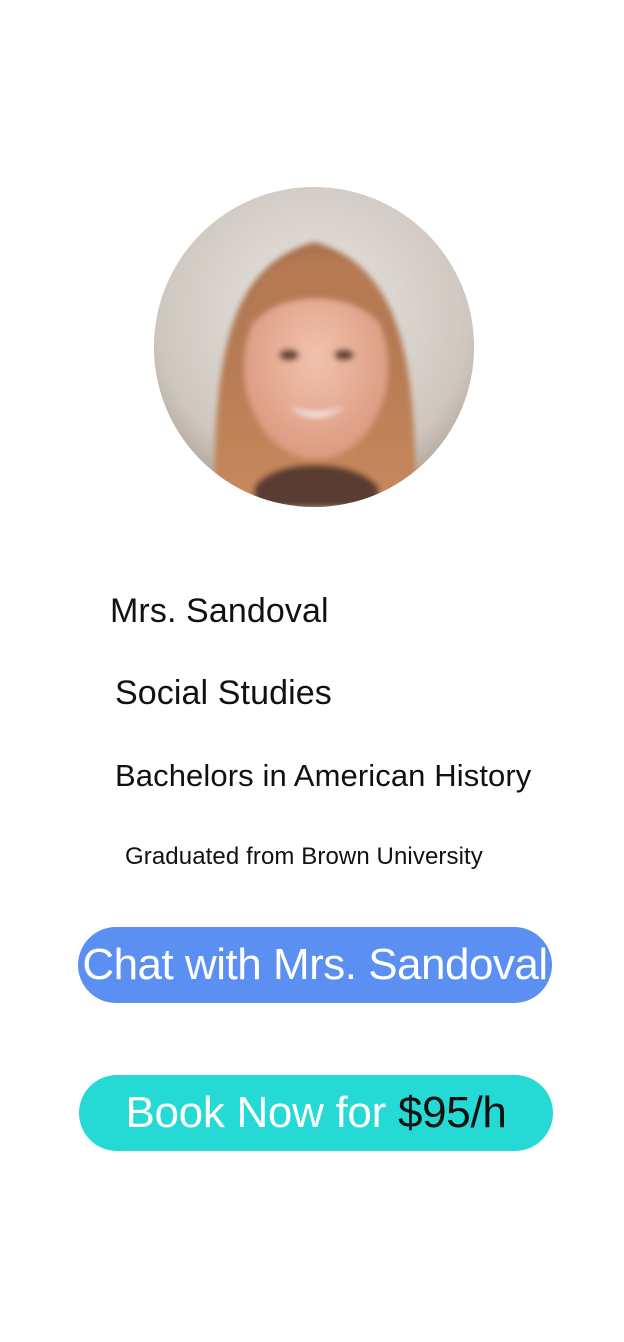  I want to click on teacher-avatar, so click(314, 347).